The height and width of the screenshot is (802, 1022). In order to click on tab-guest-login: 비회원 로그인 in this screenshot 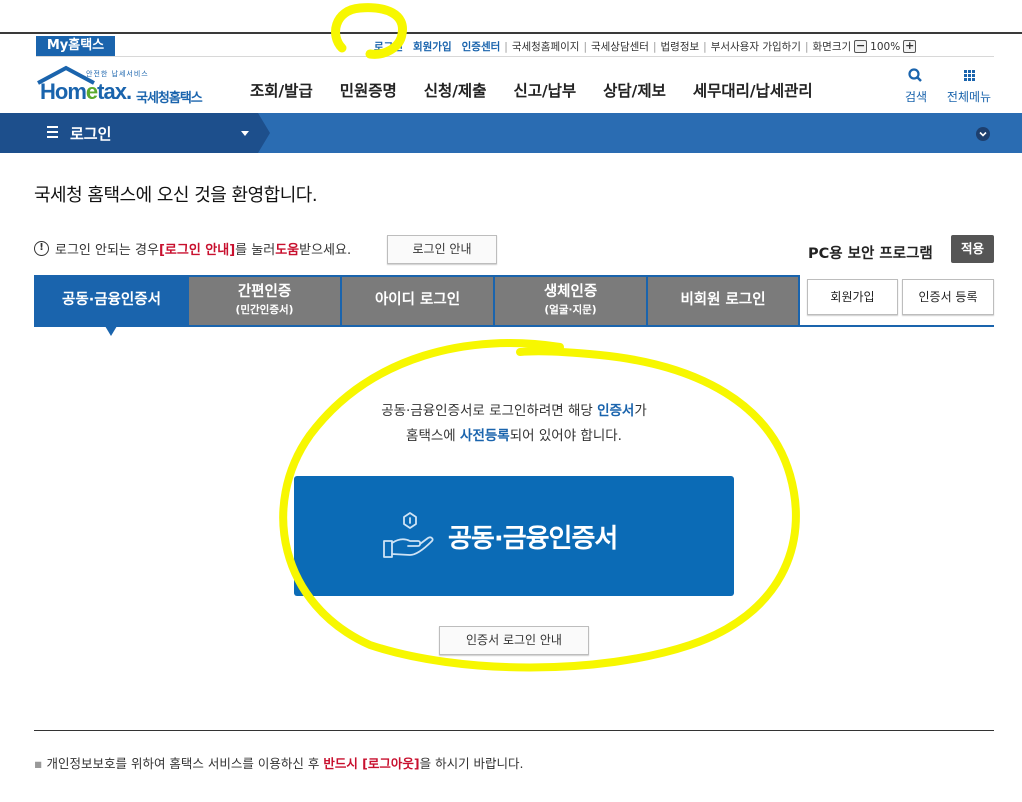, I will do `click(723, 302)`.